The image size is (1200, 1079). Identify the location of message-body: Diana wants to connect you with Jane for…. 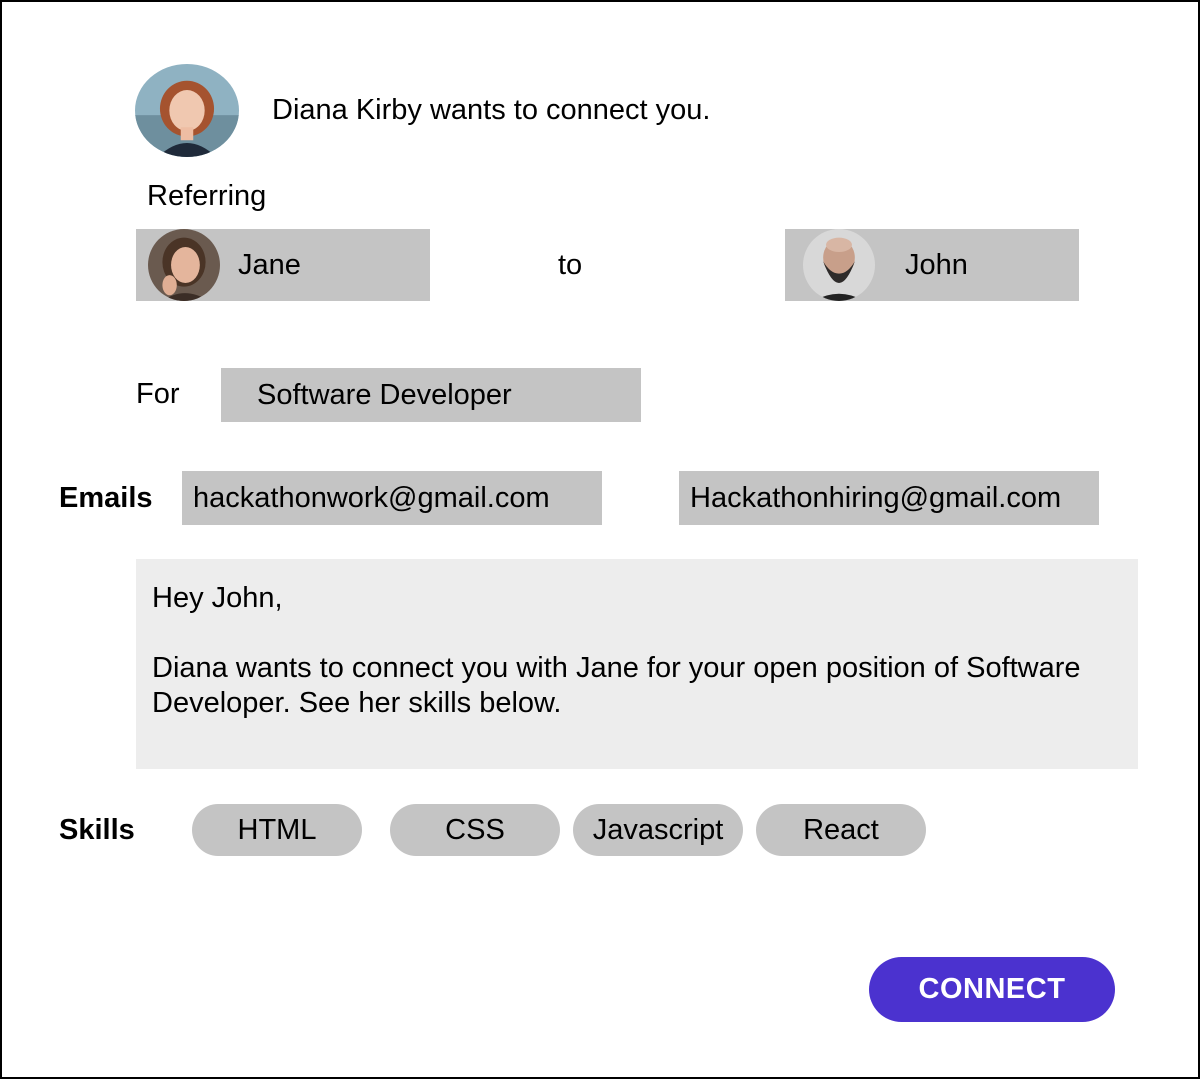
(616, 685).